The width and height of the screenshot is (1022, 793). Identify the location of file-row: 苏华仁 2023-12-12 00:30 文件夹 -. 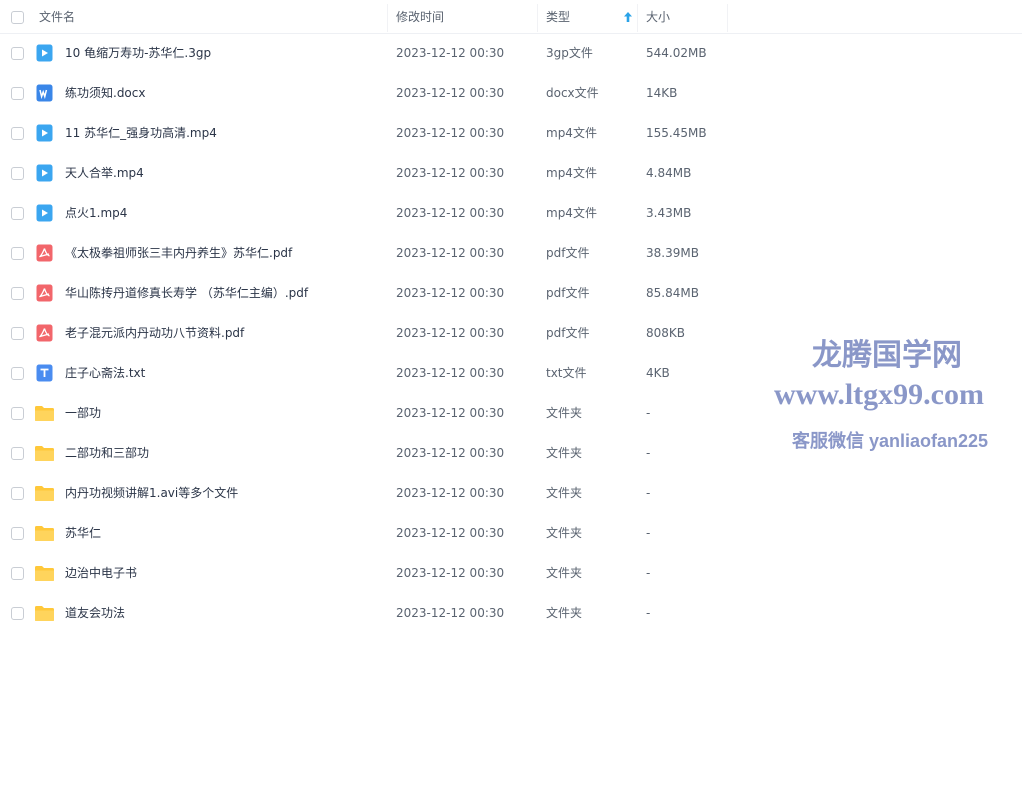
(511, 533).